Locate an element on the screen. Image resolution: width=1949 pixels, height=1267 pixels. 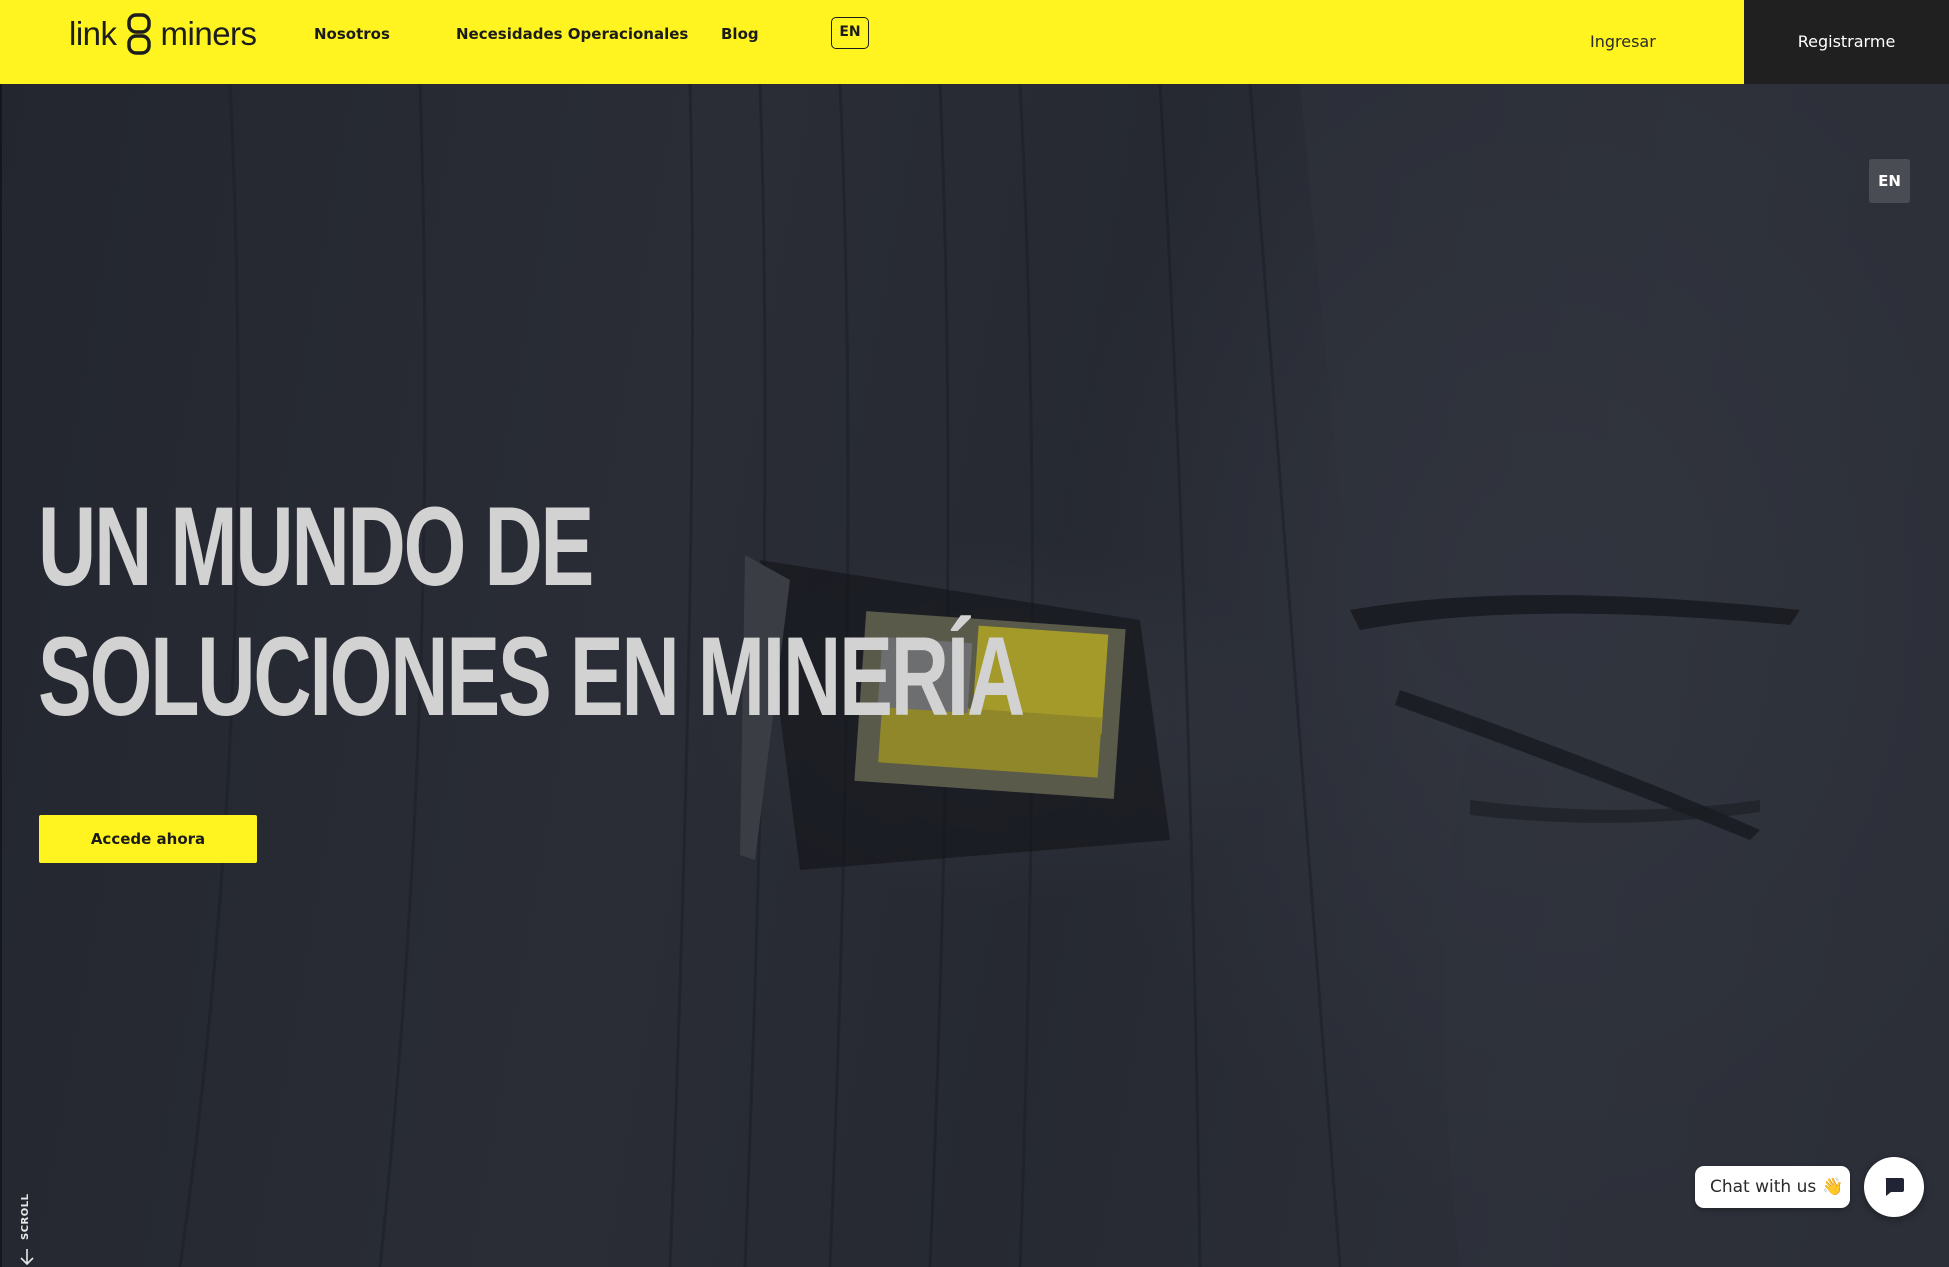
hero-headline: UN MUNDO DE SOLUCIONES EN MINERÍA is located at coordinates (588, 612).